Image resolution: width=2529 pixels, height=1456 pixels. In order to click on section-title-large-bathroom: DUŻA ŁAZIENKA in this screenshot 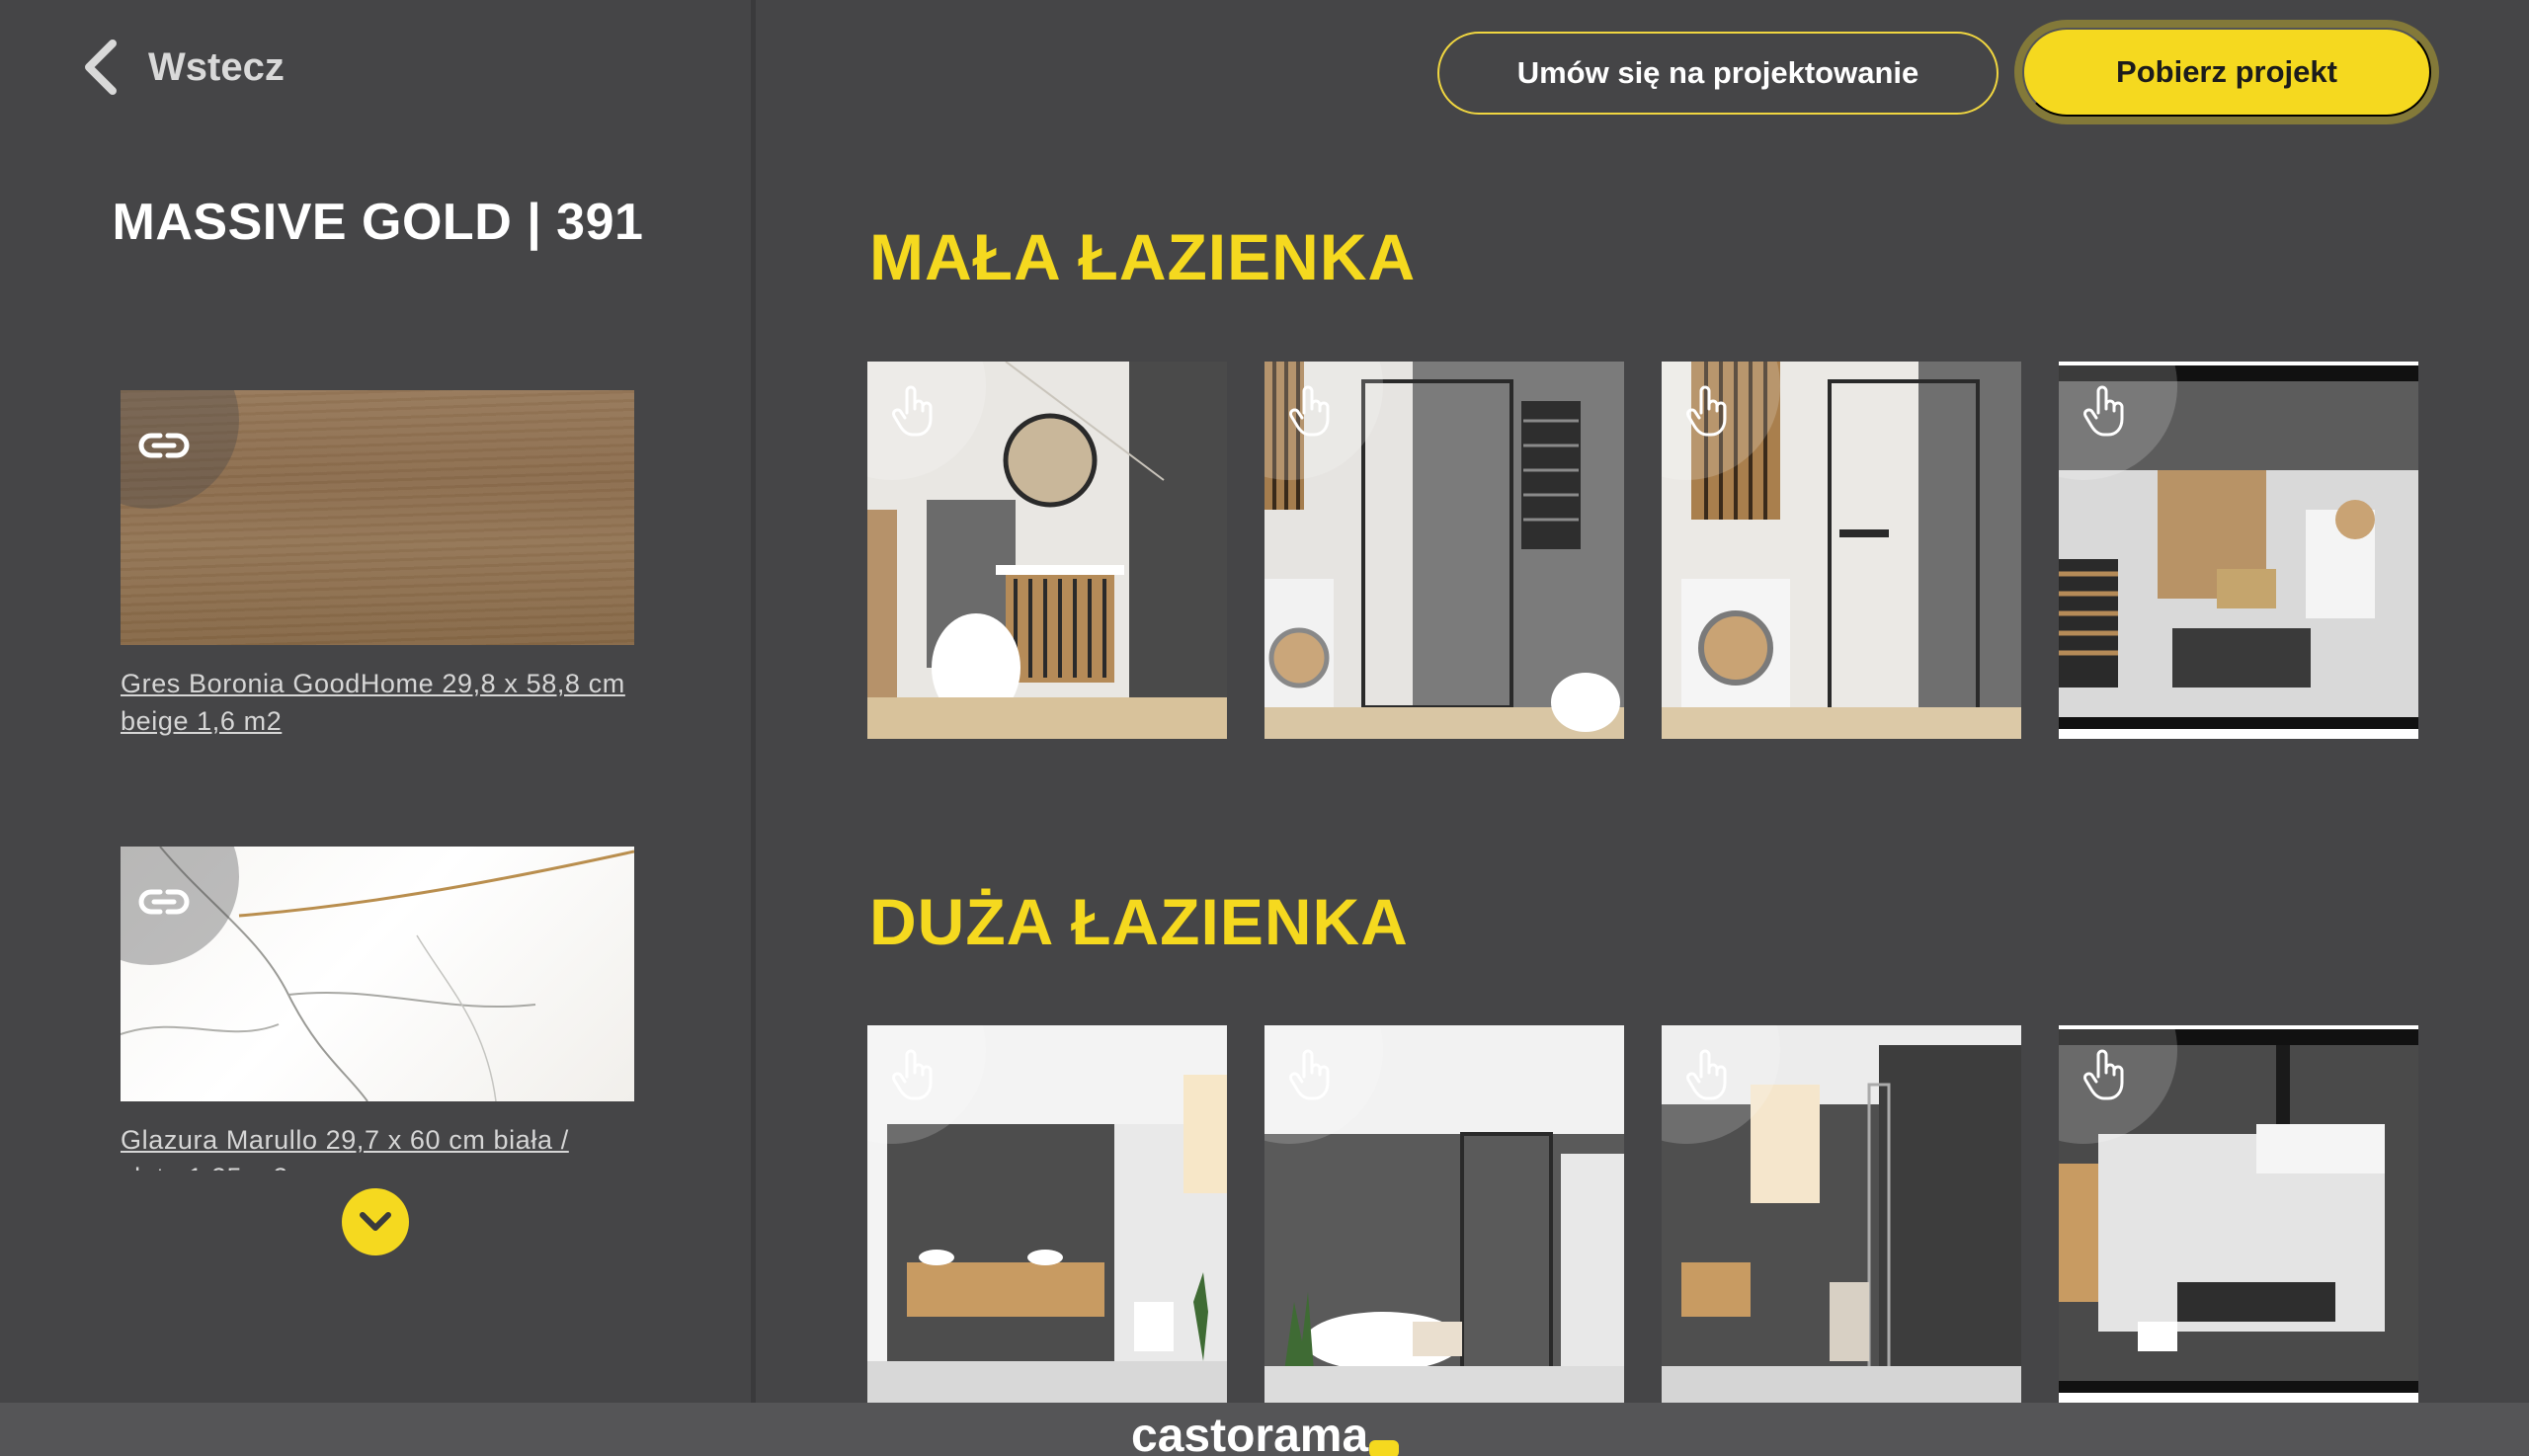, I will do `click(1139, 921)`.